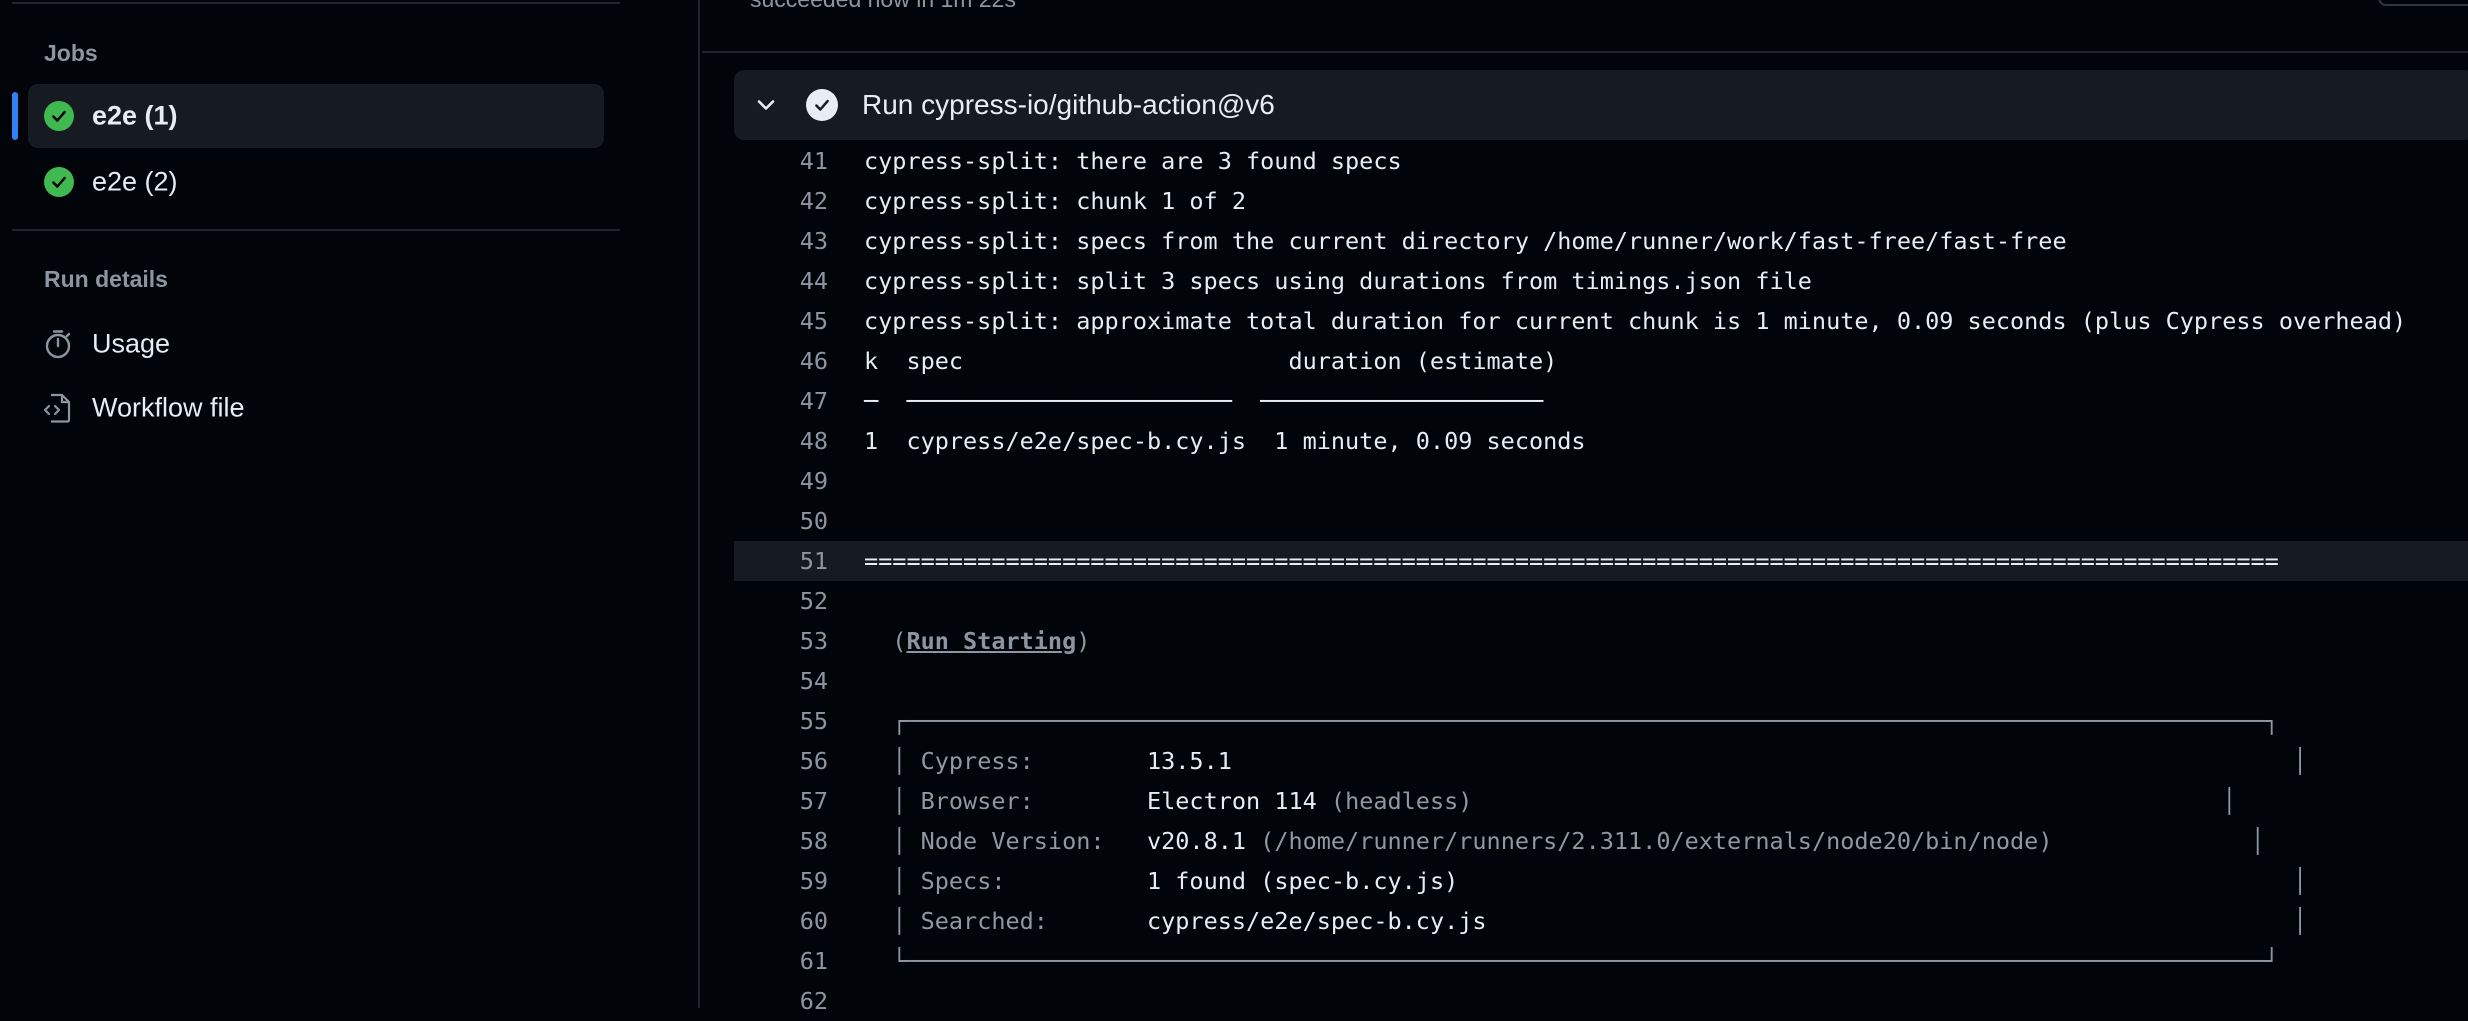 This screenshot has height=1021, width=2468. What do you see at coordinates (781, 681) in the screenshot?
I see `line-number: 54` at bounding box center [781, 681].